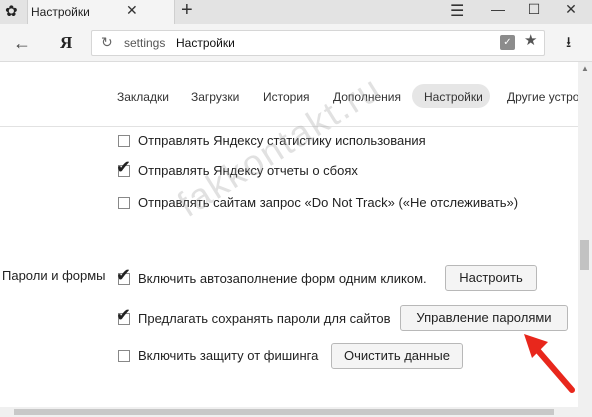  I want to click on yandex-logo: Я, so click(66, 43).